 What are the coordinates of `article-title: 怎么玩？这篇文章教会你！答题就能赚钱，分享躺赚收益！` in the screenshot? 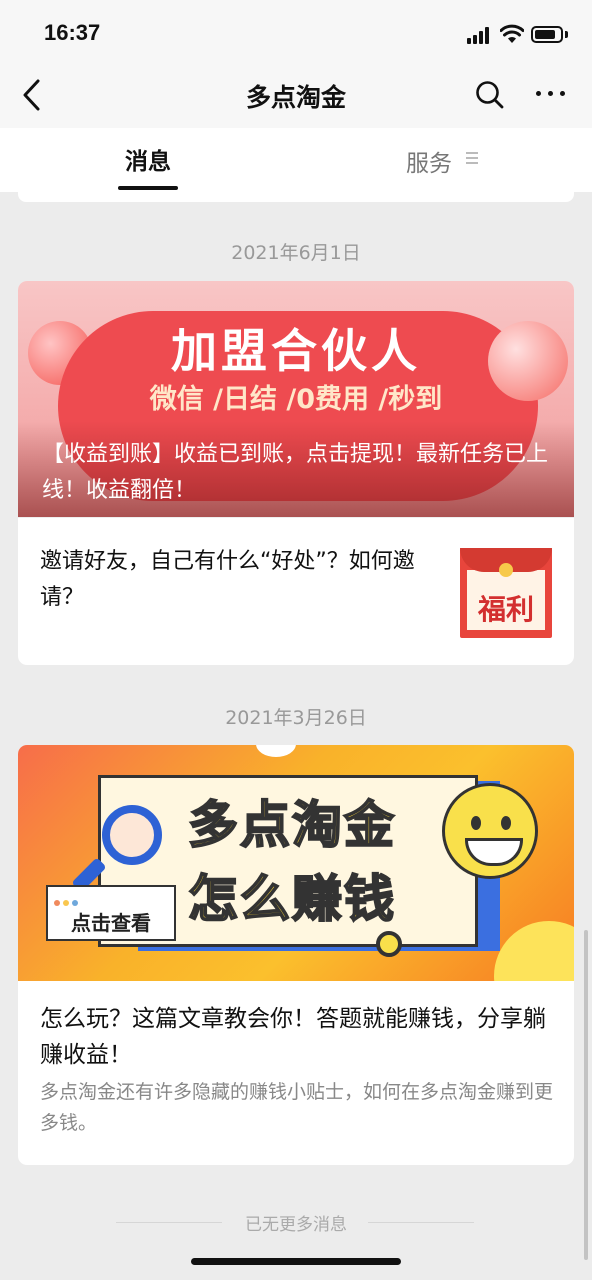 It's located at (298, 1037).